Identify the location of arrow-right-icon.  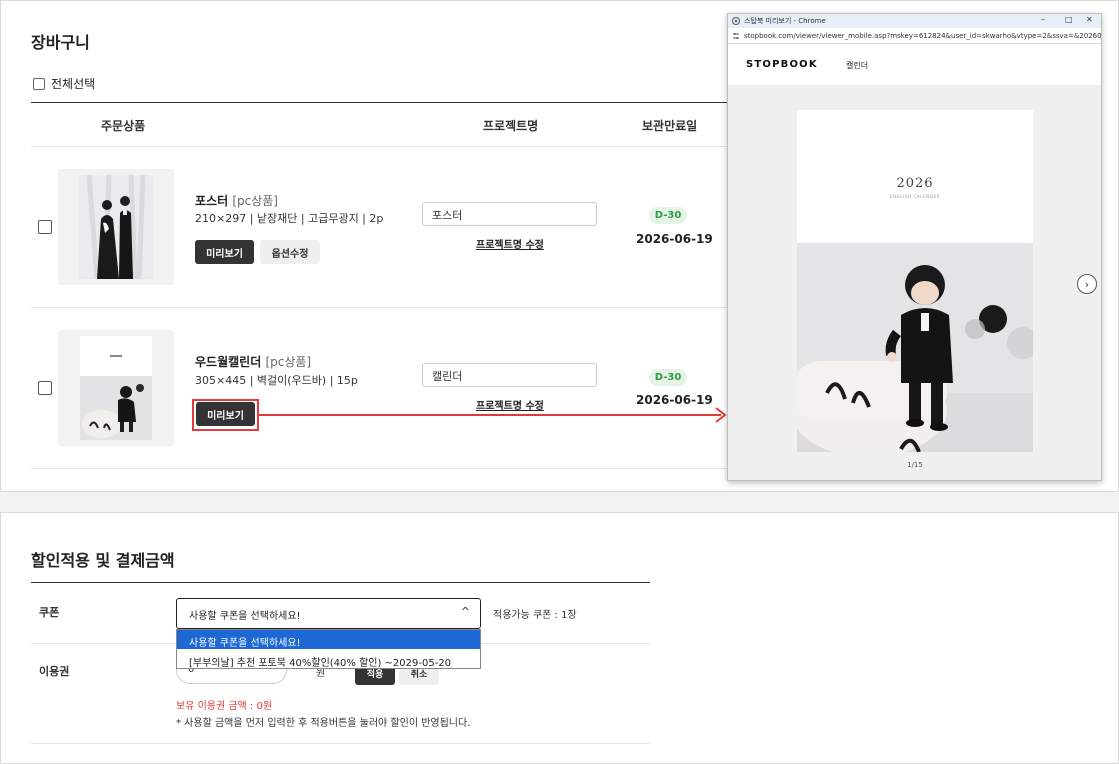
(721, 415).